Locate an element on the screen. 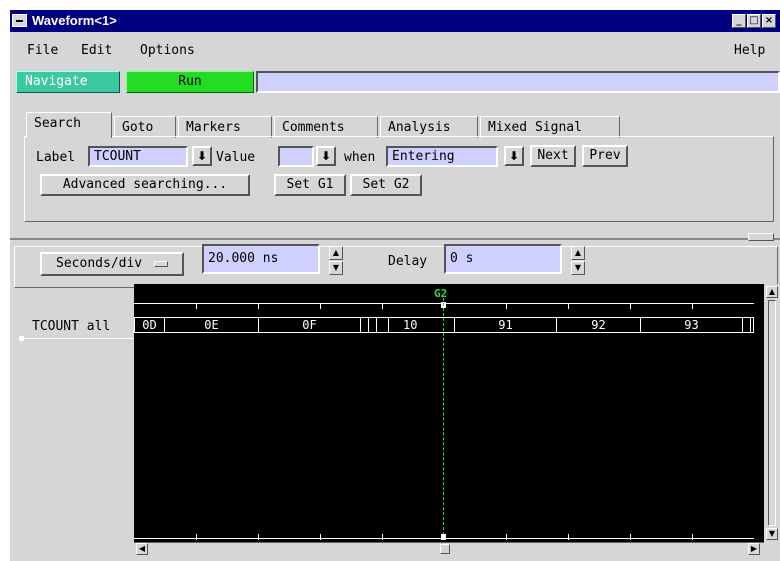  navigate-button: Navigate is located at coordinates (68, 82).